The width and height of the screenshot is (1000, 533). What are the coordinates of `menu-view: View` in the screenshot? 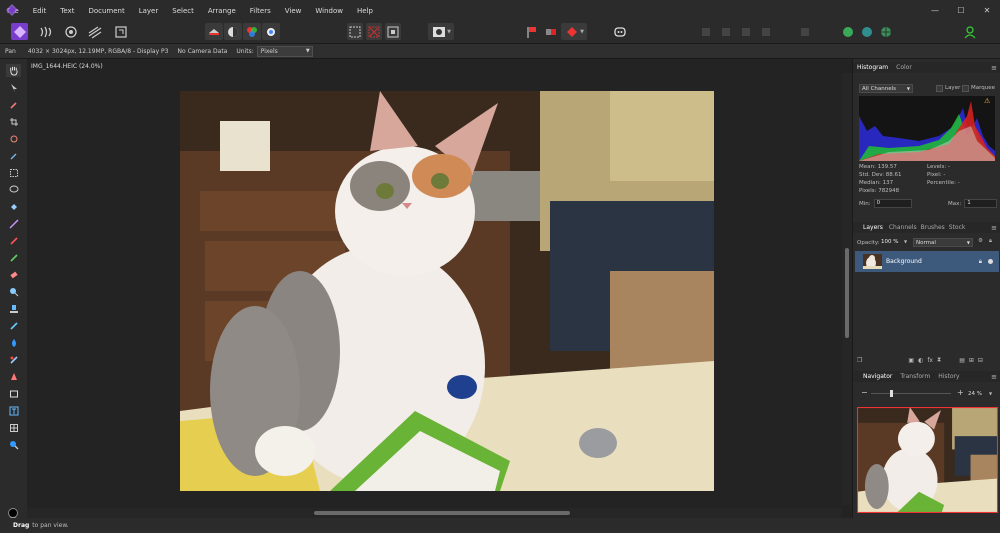 It's located at (293, 11).